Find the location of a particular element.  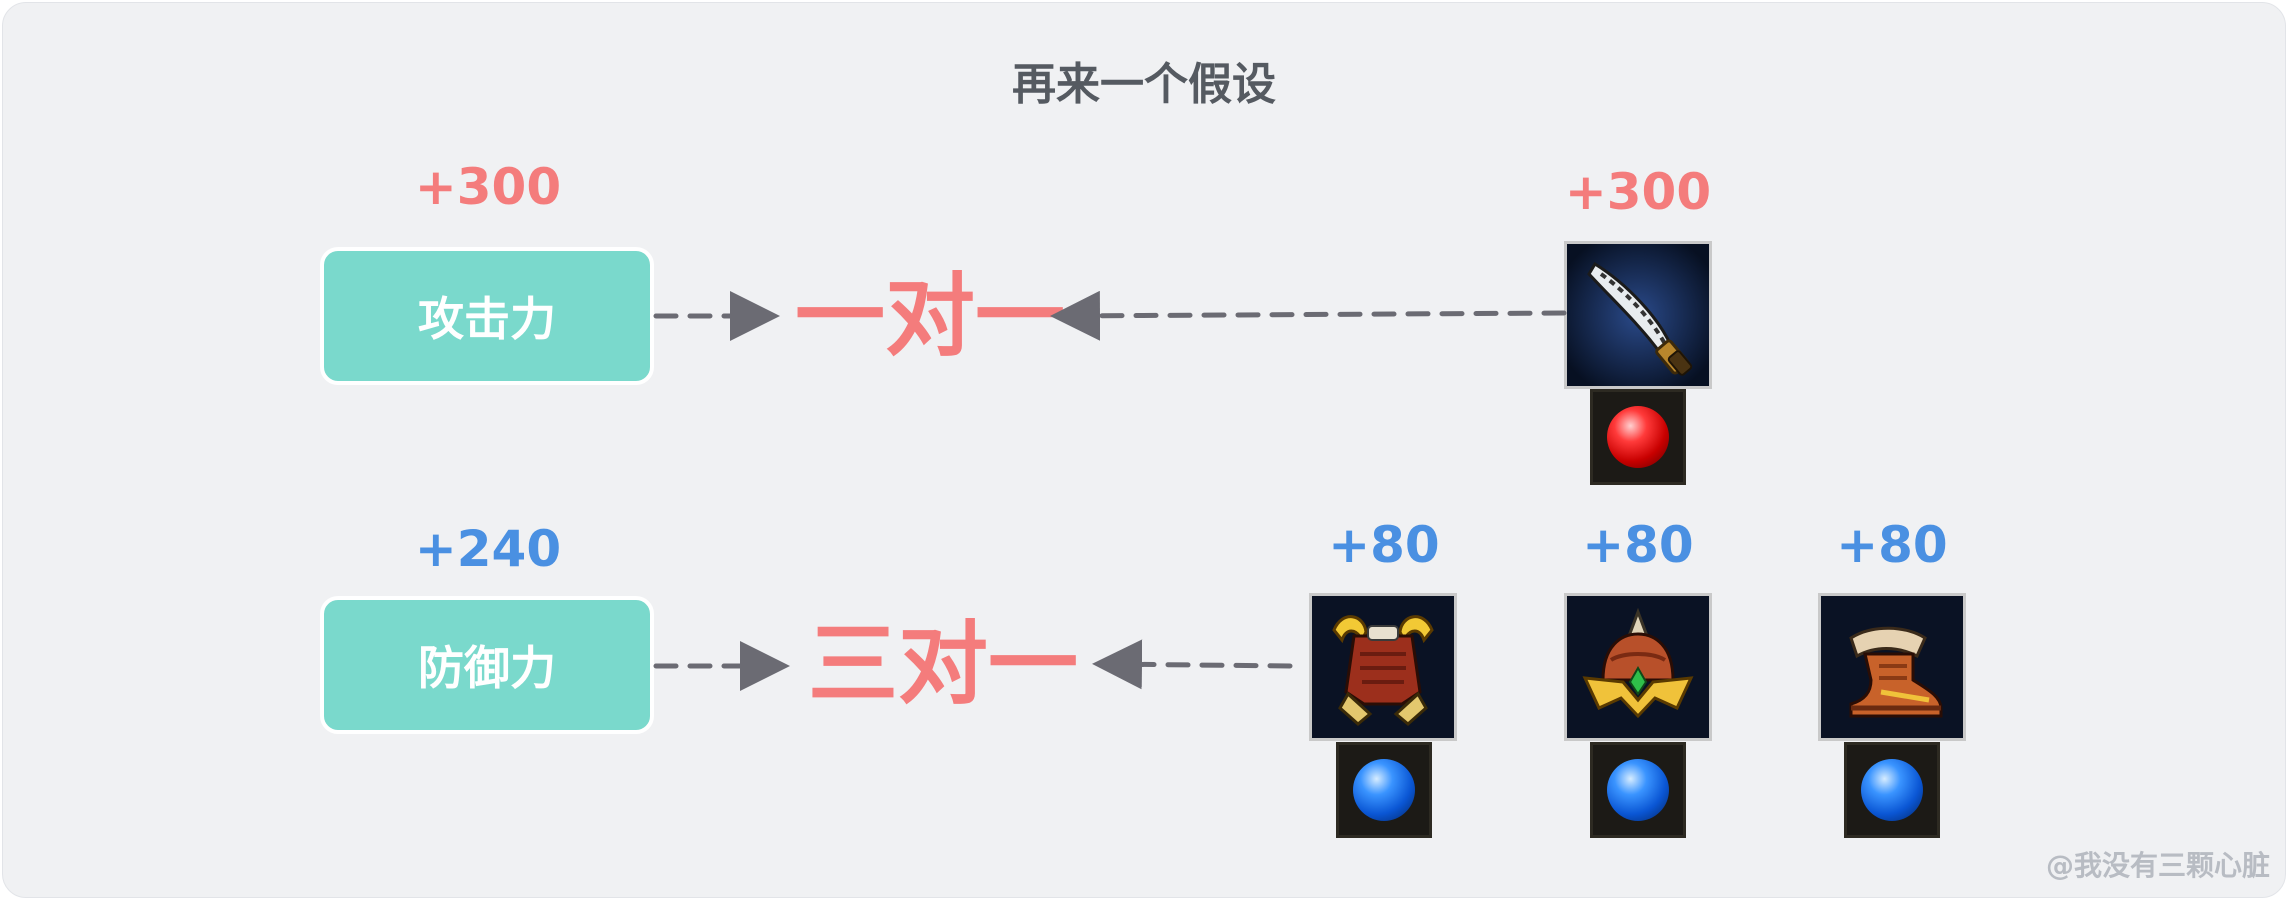

watermark: @我没有三颗心脏 is located at coordinates (2157, 865).